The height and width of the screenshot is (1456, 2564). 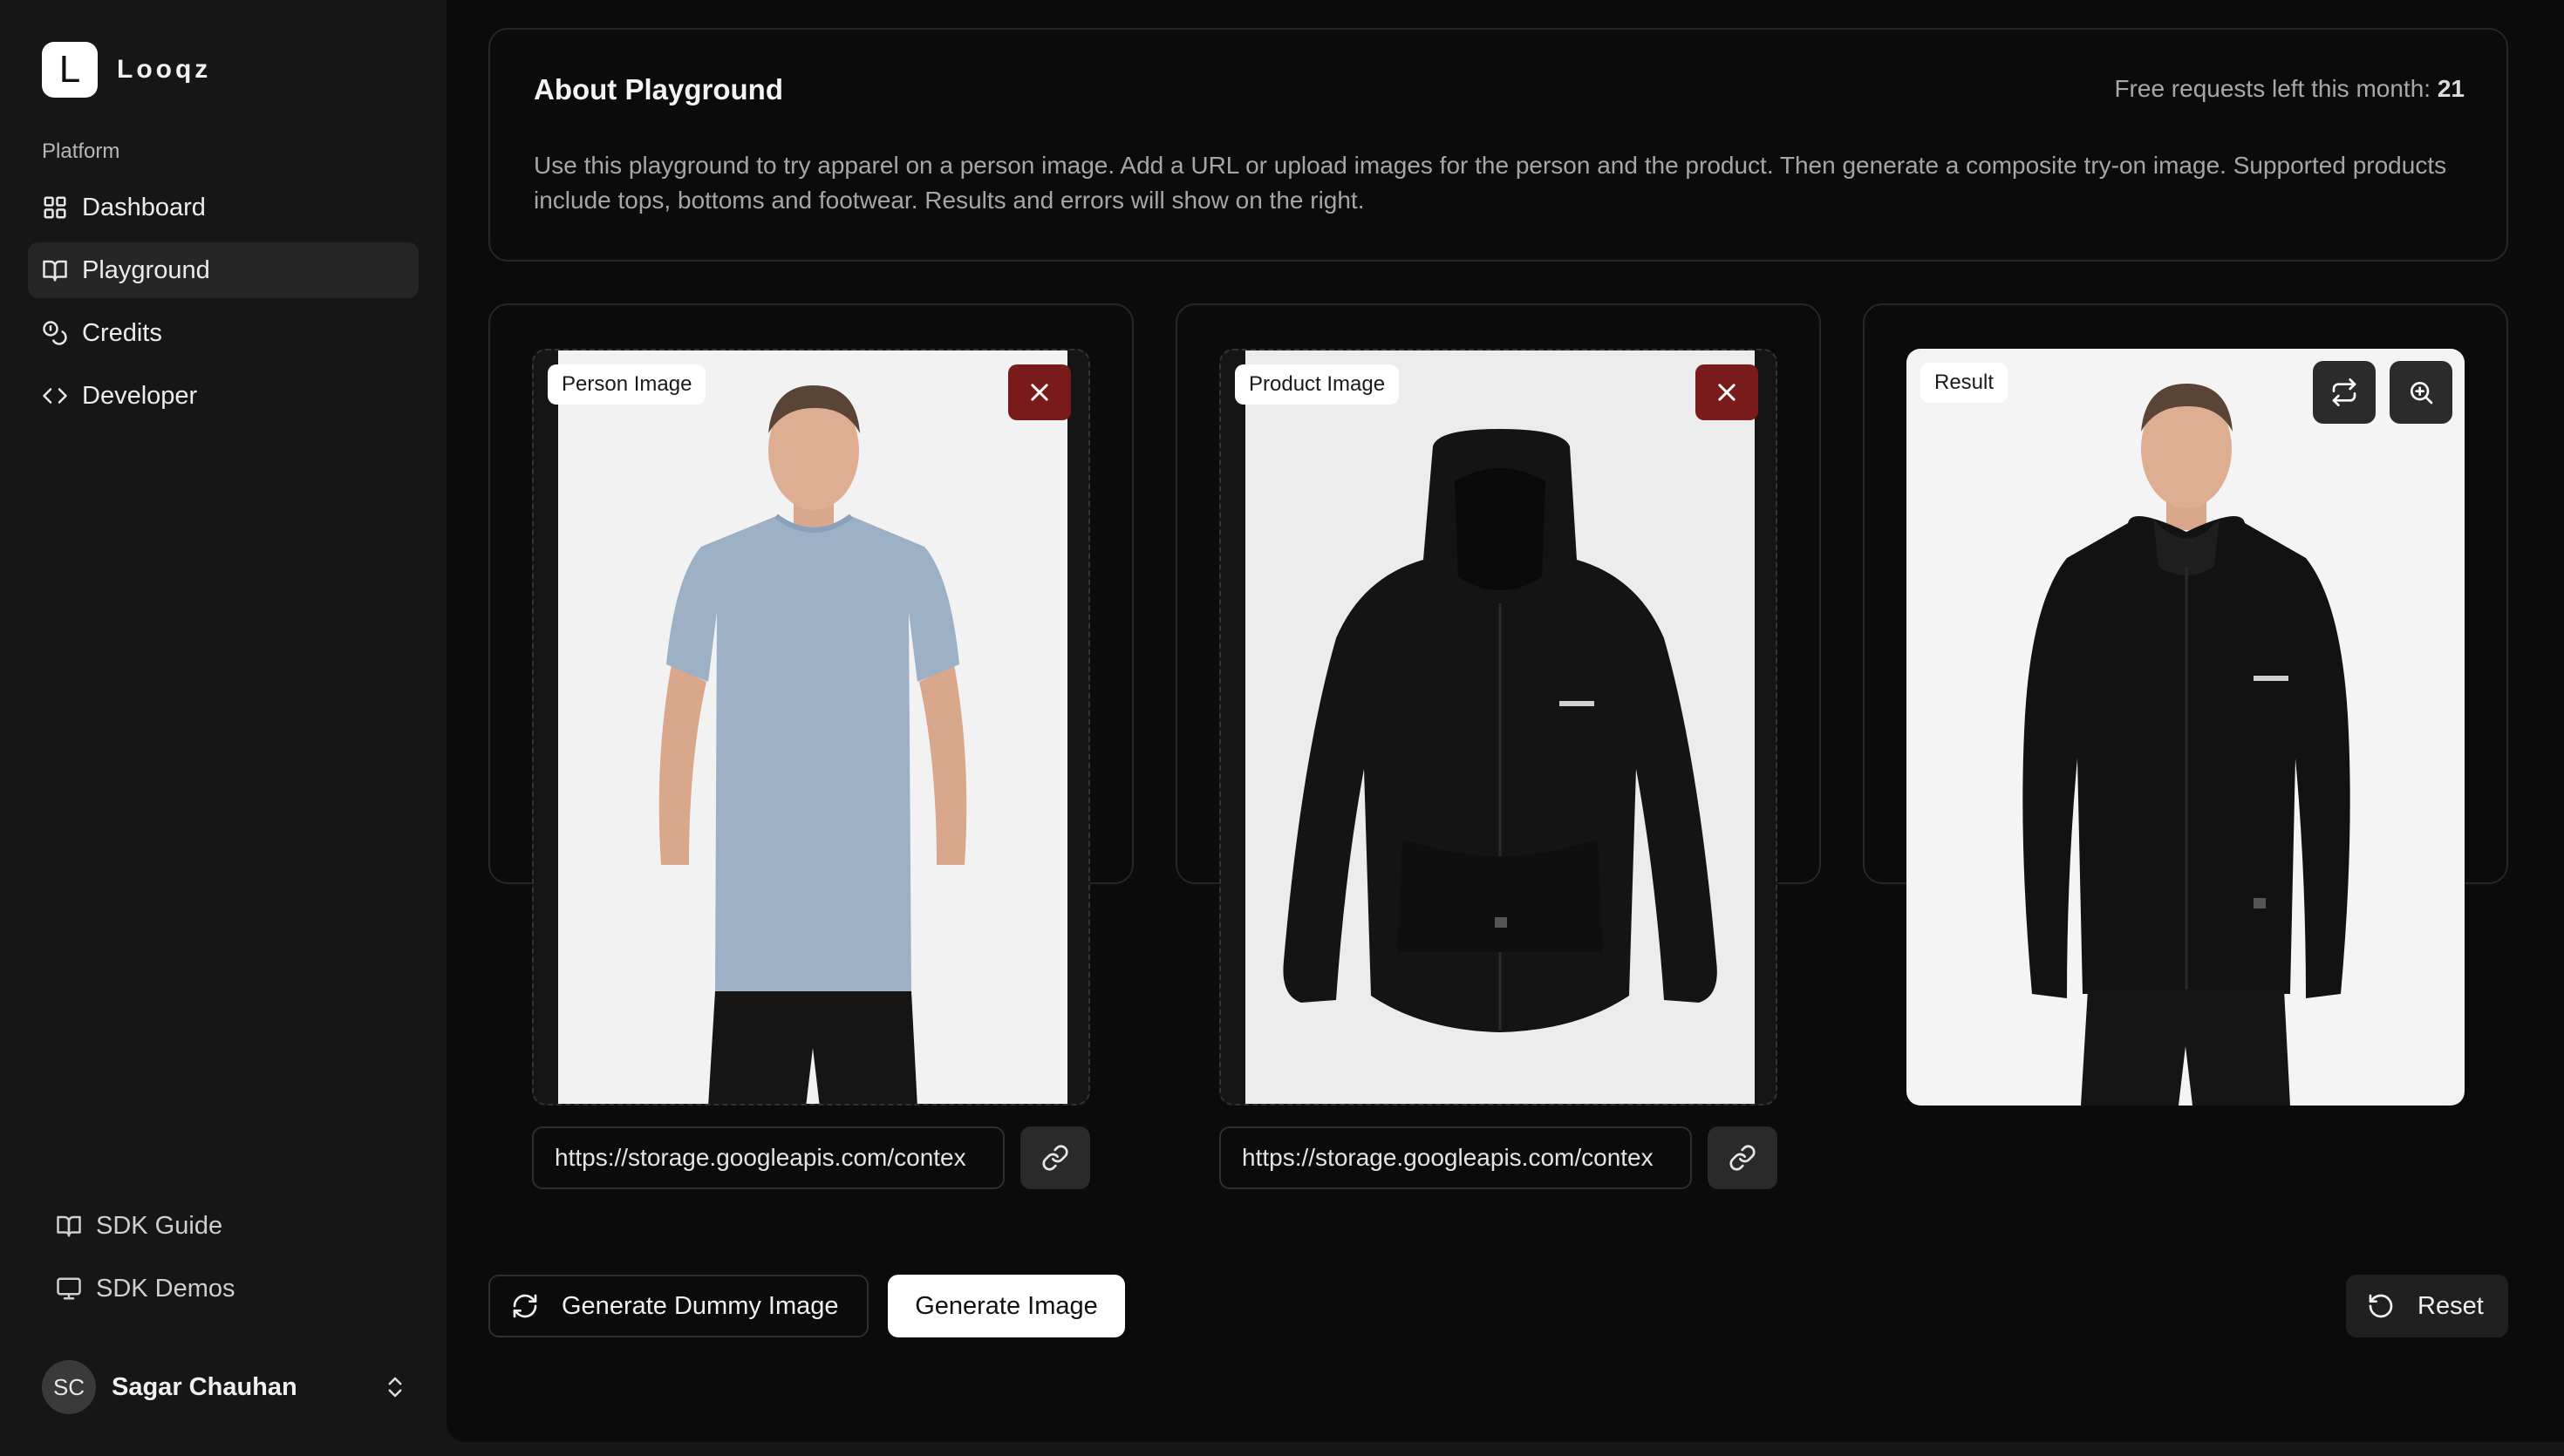 I want to click on quota-label: Free requests left this month:, so click(x=2272, y=88).